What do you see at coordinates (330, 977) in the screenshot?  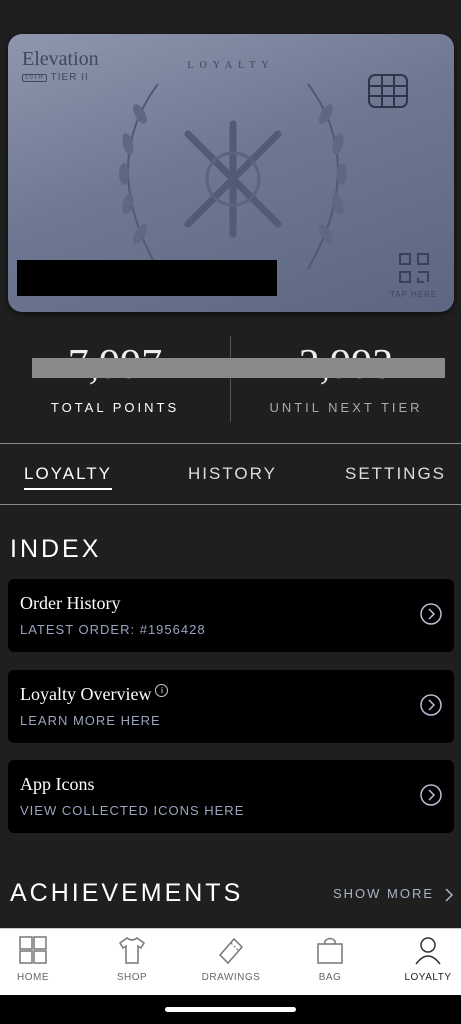 I see `nav-label: BAG` at bounding box center [330, 977].